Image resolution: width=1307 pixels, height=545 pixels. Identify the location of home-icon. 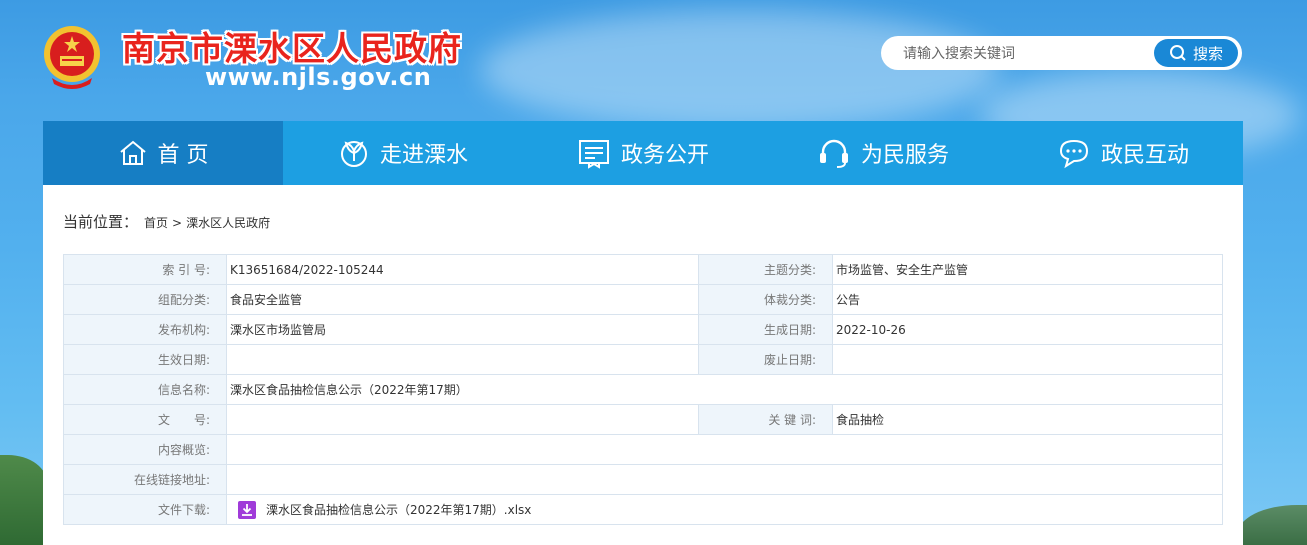
(132, 152).